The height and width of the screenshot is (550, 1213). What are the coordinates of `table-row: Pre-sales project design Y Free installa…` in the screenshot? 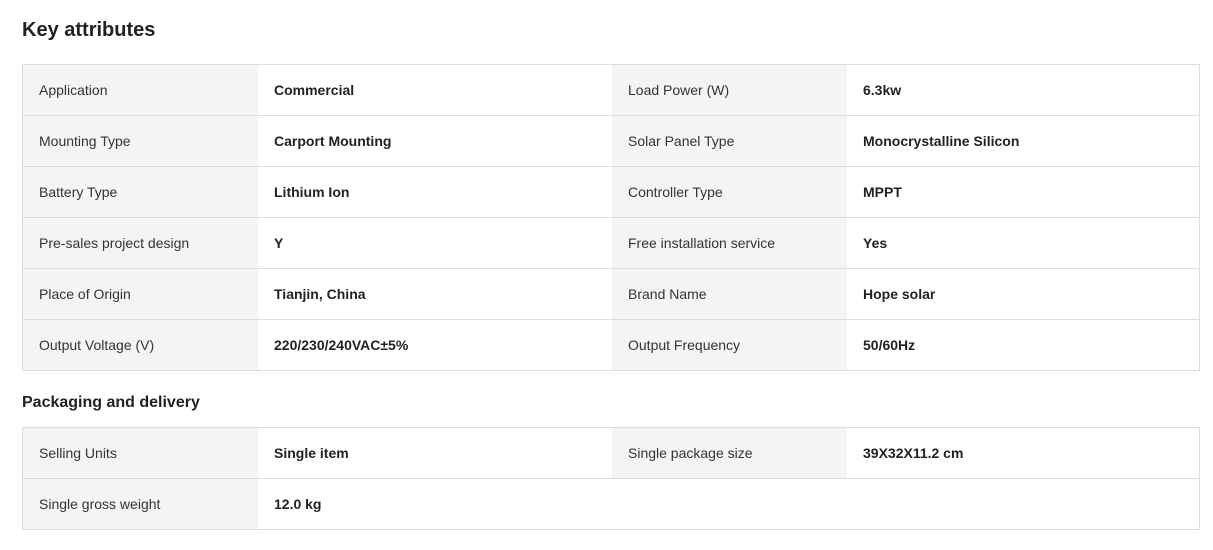 It's located at (611, 242).